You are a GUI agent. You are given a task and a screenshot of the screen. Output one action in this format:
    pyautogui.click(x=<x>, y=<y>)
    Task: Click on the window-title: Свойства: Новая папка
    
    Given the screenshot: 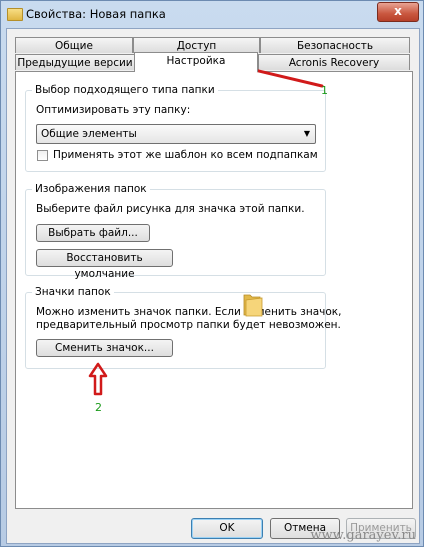 What is the action you would take?
    pyautogui.click(x=96, y=14)
    